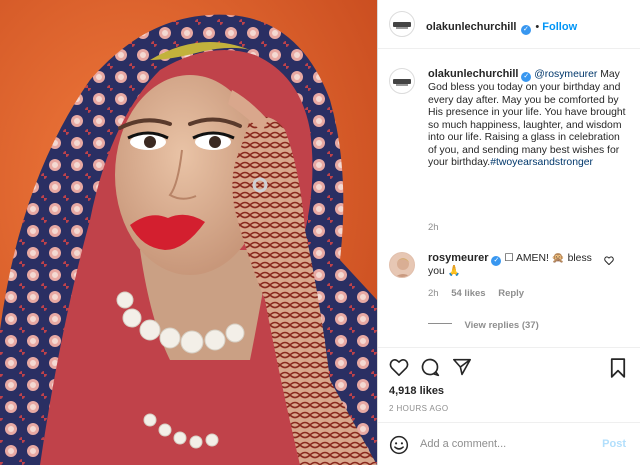 The image size is (640, 466). What do you see at coordinates (433, 293) in the screenshot?
I see `comment-timestamp: 2h` at bounding box center [433, 293].